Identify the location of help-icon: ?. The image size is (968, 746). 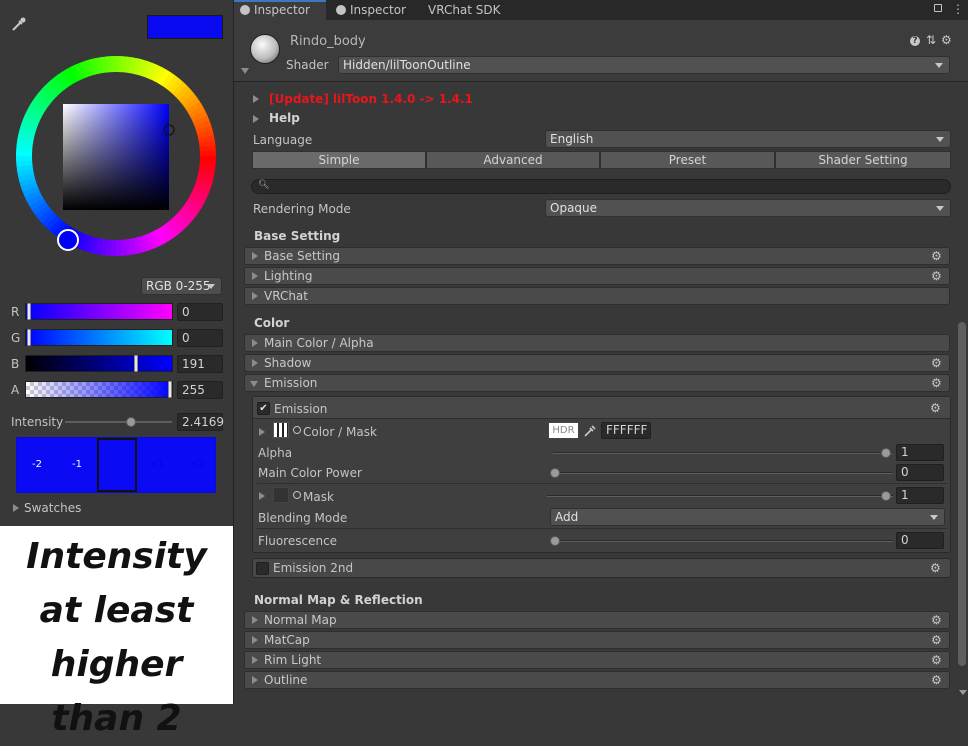
(915, 41).